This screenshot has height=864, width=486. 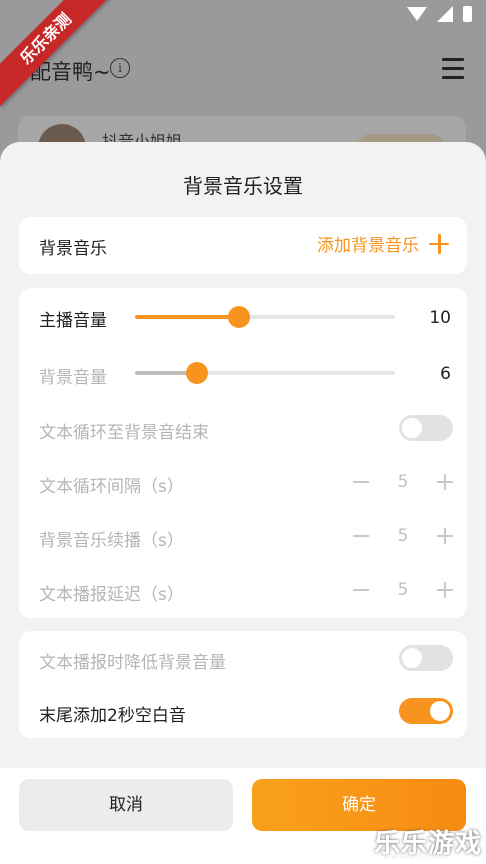 I want to click on bgm-continue-value: 5, so click(x=403, y=536).